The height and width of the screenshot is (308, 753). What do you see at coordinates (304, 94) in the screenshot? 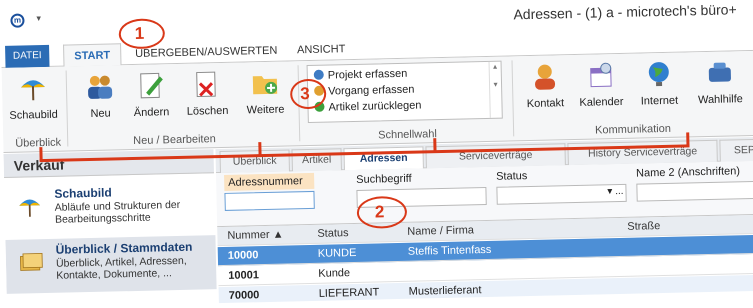
I see `annotation-3: 3` at bounding box center [304, 94].